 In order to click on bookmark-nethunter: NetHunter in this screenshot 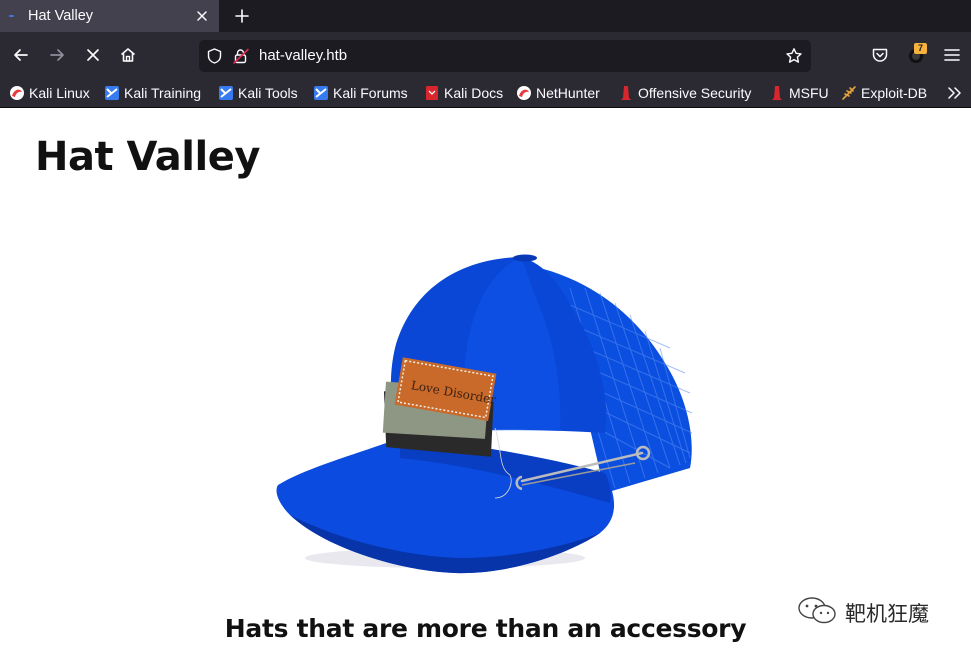, I will do `click(558, 93)`.